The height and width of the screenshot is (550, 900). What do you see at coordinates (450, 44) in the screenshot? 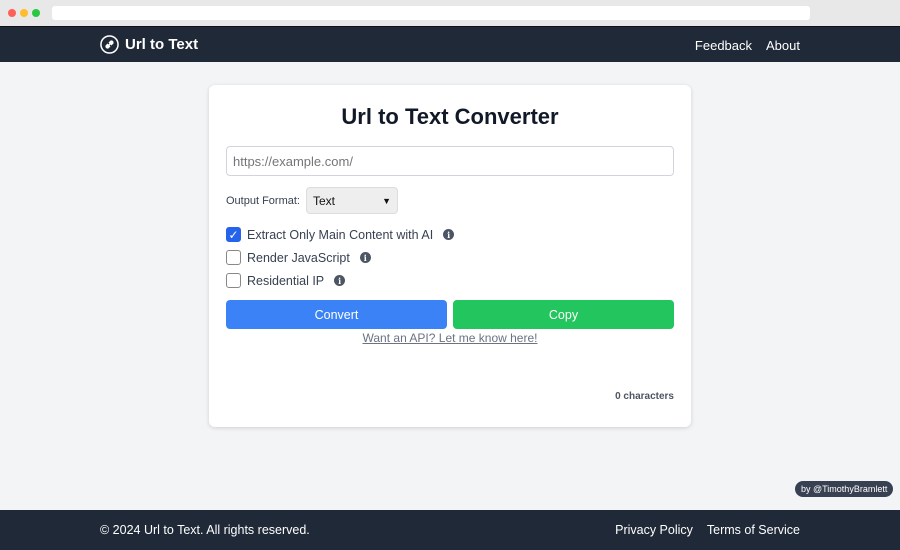
I see `navbar: Url to Text Feedback About` at bounding box center [450, 44].